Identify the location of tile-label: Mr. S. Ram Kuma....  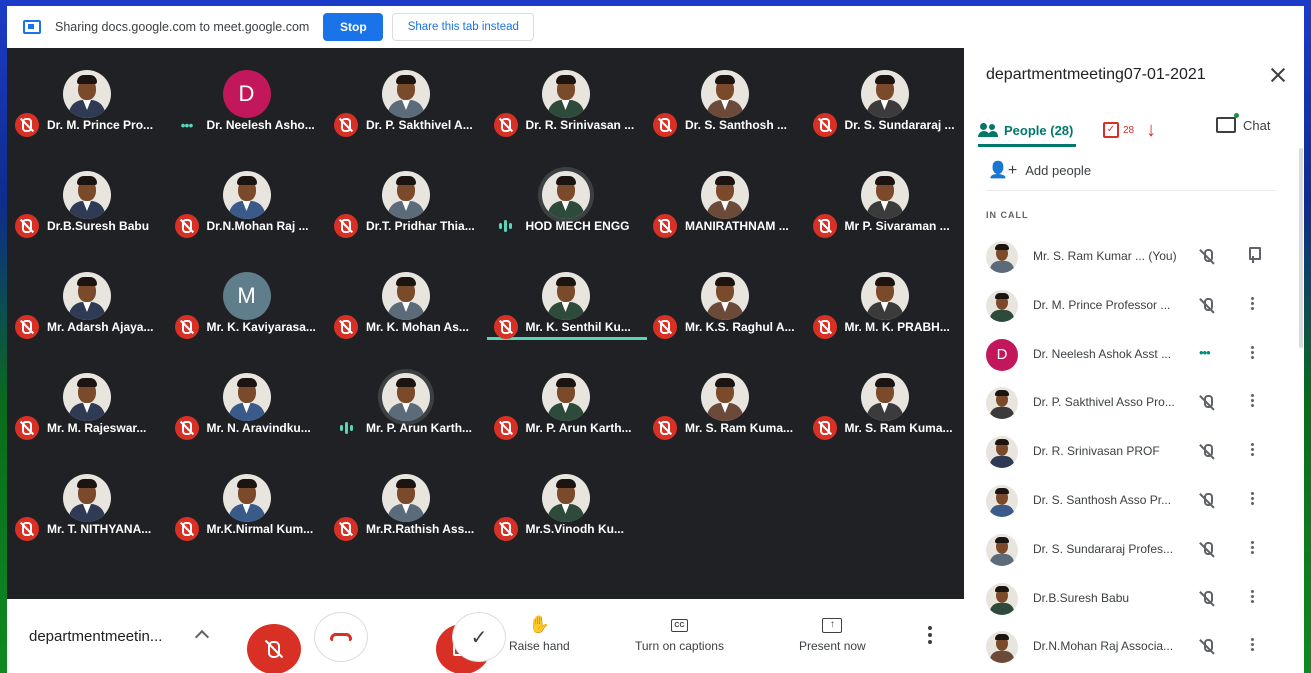
(882, 428).